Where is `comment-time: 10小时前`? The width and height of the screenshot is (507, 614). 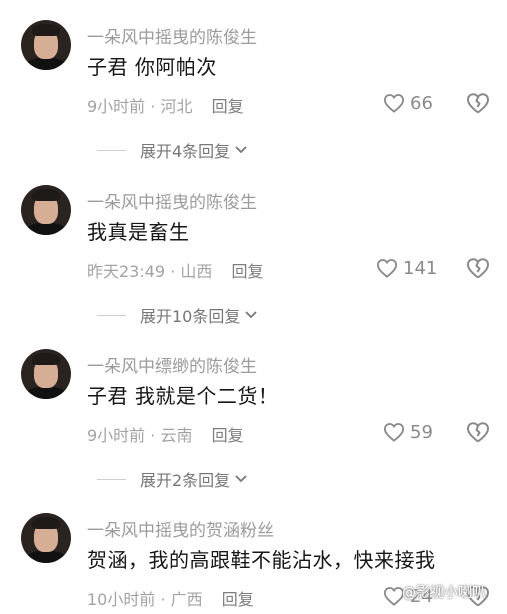 comment-time: 10小时前 is located at coordinates (121, 599).